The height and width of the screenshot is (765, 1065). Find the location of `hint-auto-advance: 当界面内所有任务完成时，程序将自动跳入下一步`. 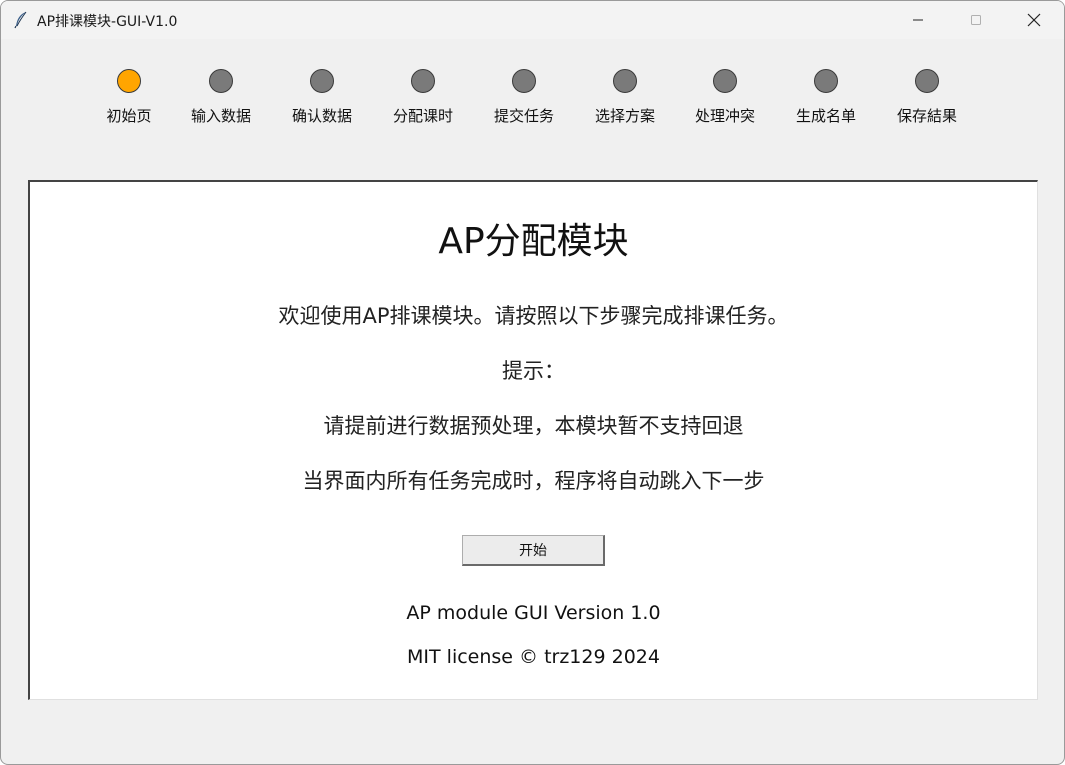

hint-auto-advance: 当界面内所有任务完成时，程序将自动跳入下一步 is located at coordinates (533, 481).